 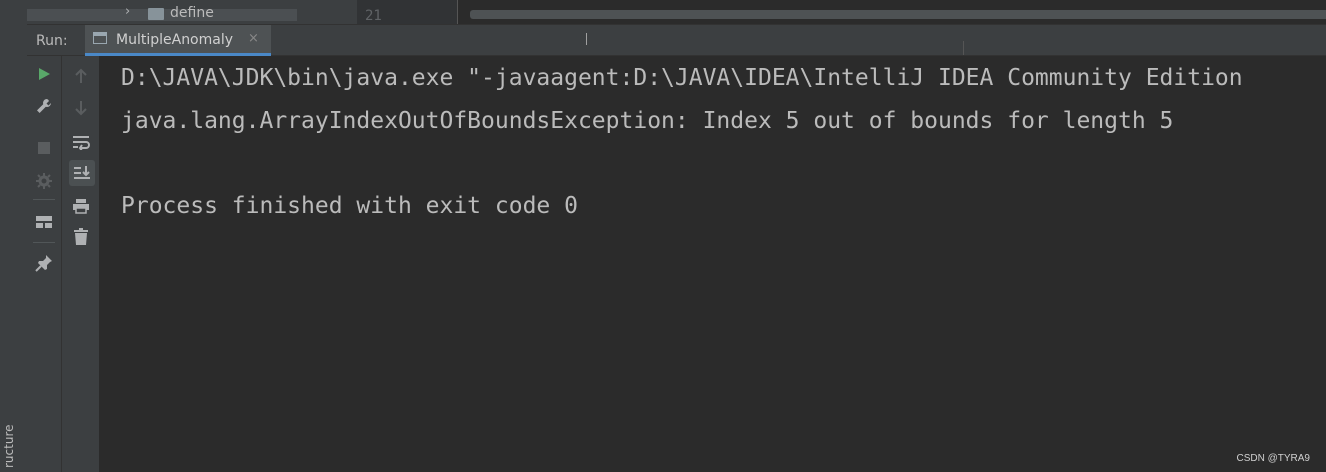 What do you see at coordinates (81, 76) in the screenshot?
I see `arrow-up-icon` at bounding box center [81, 76].